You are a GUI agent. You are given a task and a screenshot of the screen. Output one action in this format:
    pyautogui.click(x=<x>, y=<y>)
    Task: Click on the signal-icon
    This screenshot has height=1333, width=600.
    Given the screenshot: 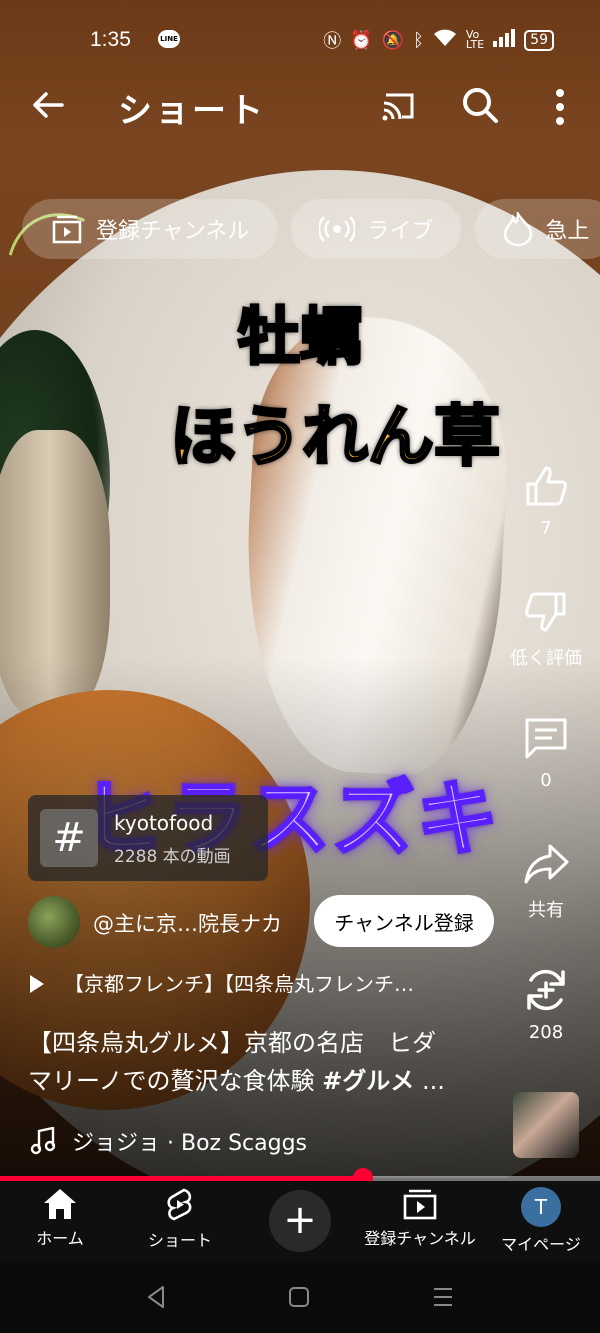 What is the action you would take?
    pyautogui.click(x=504, y=40)
    